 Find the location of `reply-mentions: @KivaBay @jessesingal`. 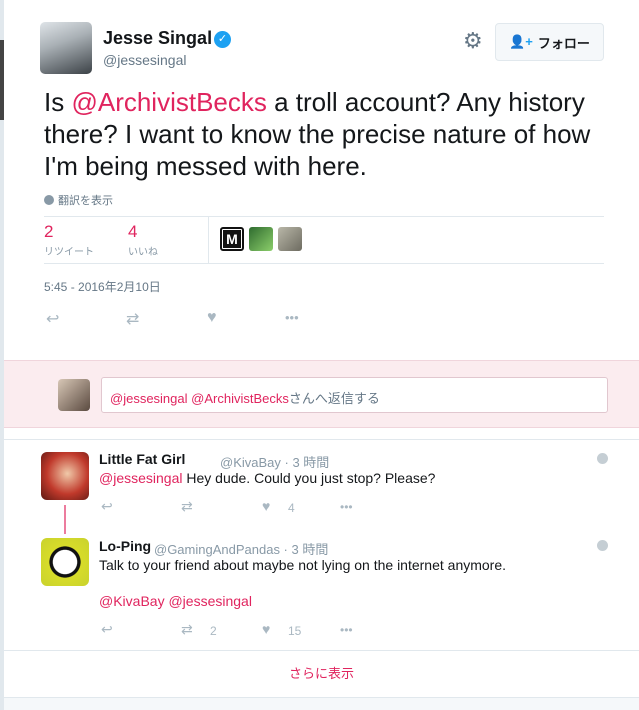

reply-mentions: @KivaBay @jessesingal is located at coordinates (175, 601).